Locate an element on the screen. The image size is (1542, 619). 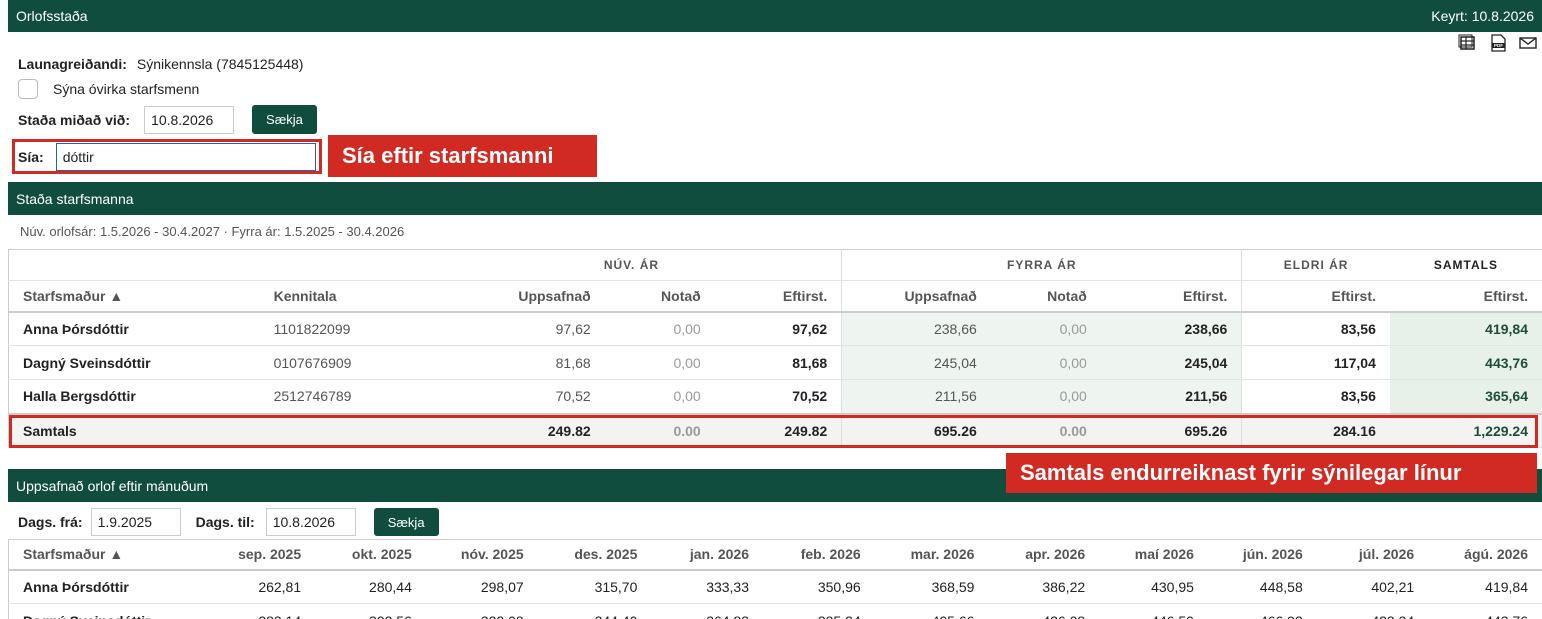
month-value: 283,14 is located at coordinates (246, 611).